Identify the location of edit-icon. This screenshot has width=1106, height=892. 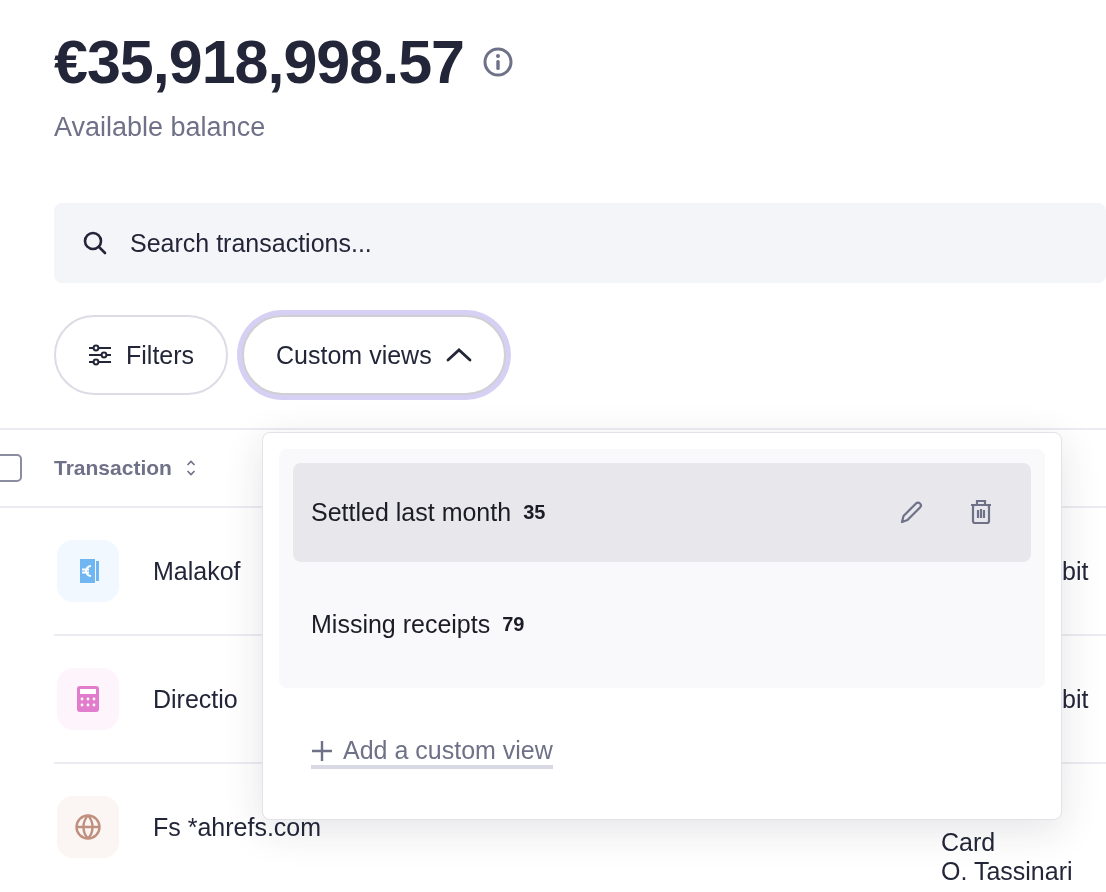
(912, 512).